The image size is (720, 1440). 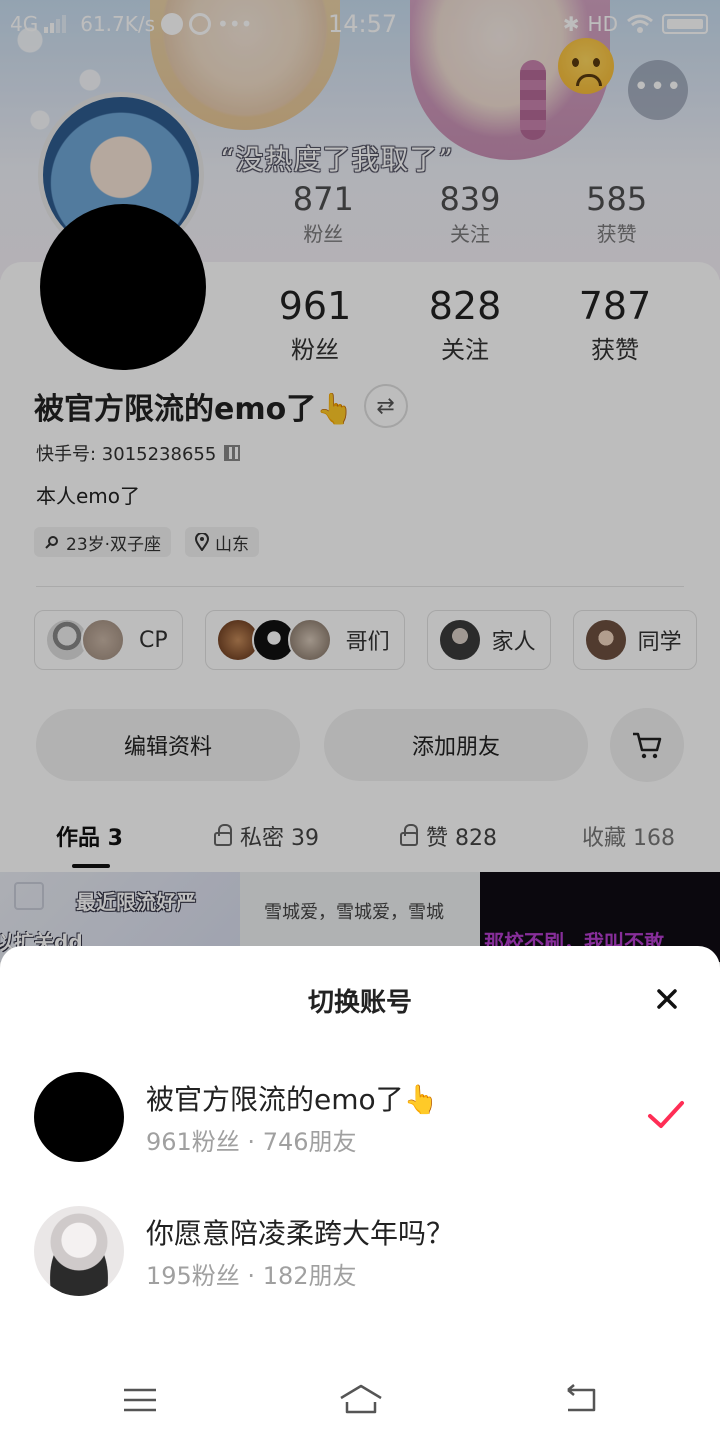 What do you see at coordinates (666, 1114) in the screenshot?
I see `checkmark-icon` at bounding box center [666, 1114].